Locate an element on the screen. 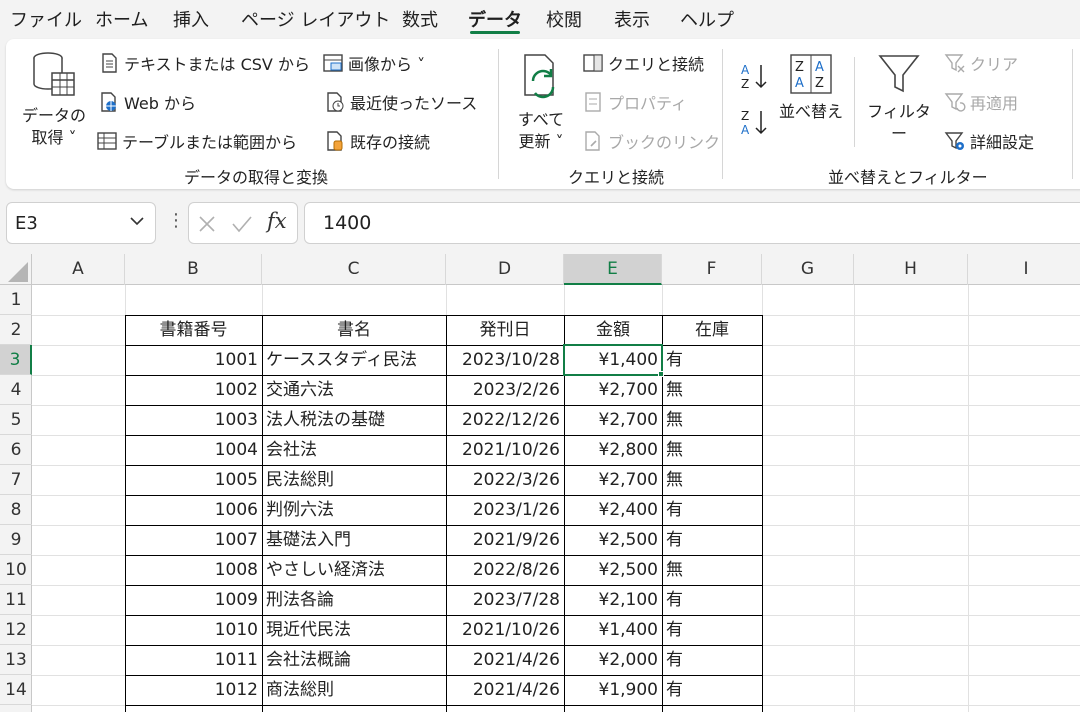 Image resolution: width=1080 pixels, height=712 pixels. table-cell: 基礎法入門 is located at coordinates (354, 540).